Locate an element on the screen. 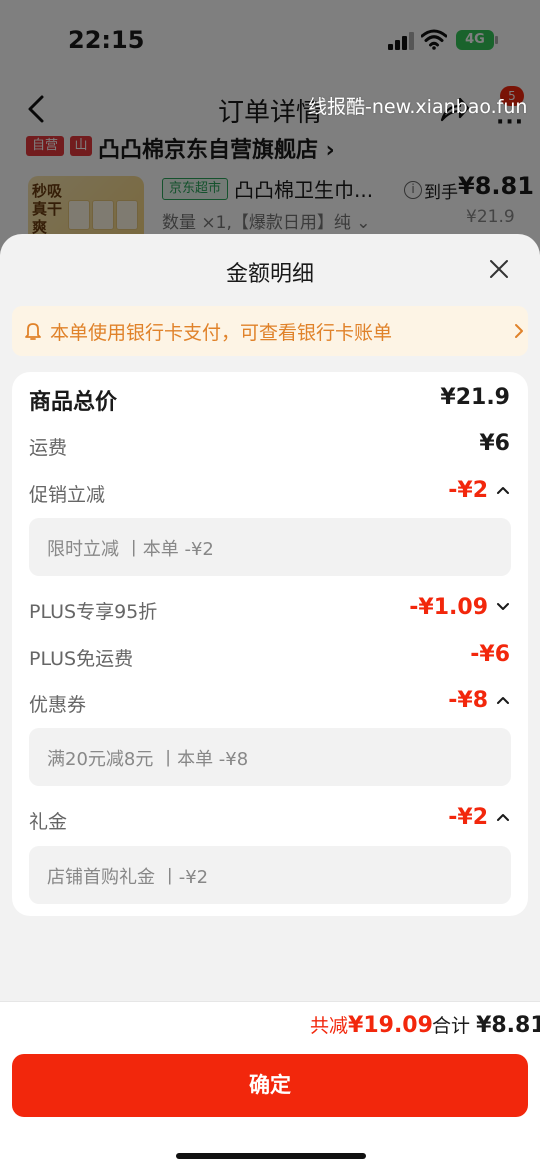  chevron-right-icon is located at coordinates (519, 331).